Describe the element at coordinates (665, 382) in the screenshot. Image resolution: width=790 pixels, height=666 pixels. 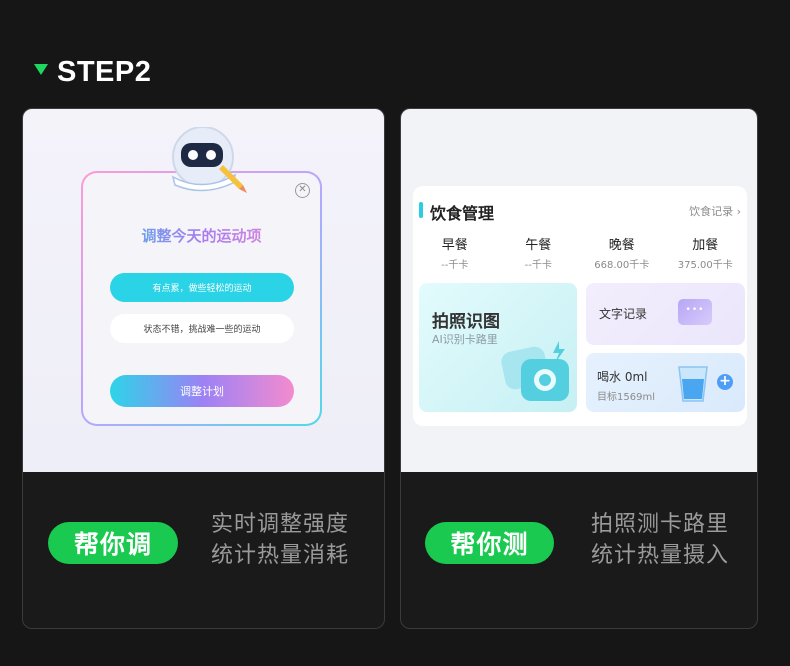
I see `water-record-card: 喝水 0ml 目标1569ml +` at that location.